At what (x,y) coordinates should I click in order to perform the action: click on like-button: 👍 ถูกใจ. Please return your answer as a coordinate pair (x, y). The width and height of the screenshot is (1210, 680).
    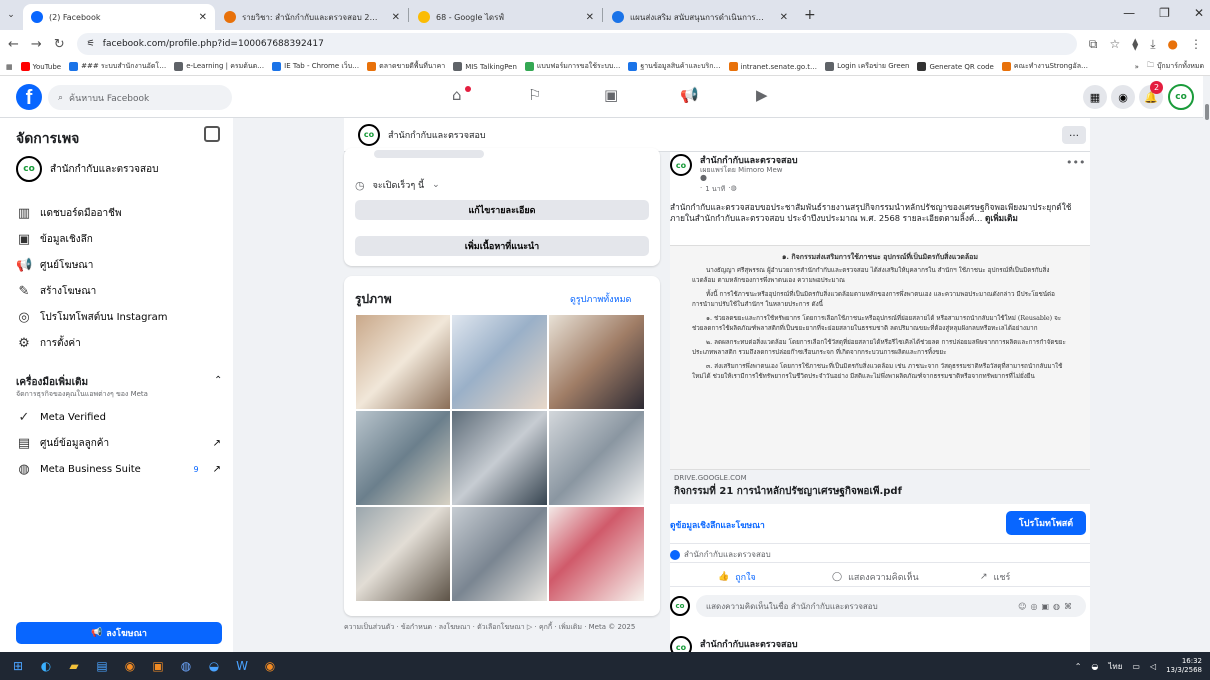
    Looking at the image, I should click on (737, 577).